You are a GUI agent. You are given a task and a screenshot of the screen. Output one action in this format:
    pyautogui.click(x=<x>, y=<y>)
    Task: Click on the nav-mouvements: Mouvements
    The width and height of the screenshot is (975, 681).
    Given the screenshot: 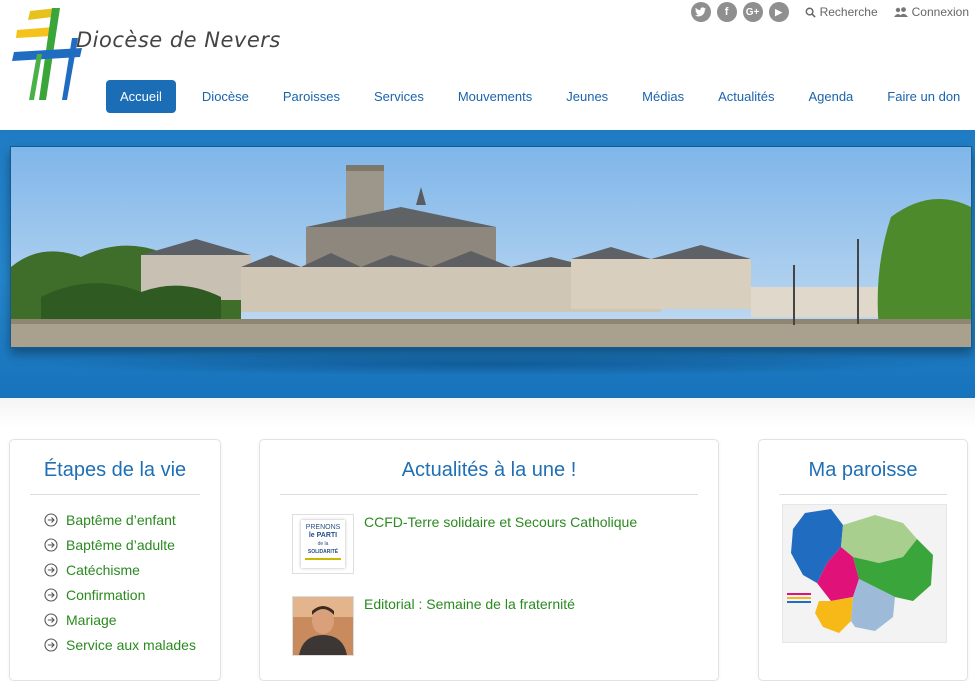 What is the action you would take?
    pyautogui.click(x=495, y=96)
    